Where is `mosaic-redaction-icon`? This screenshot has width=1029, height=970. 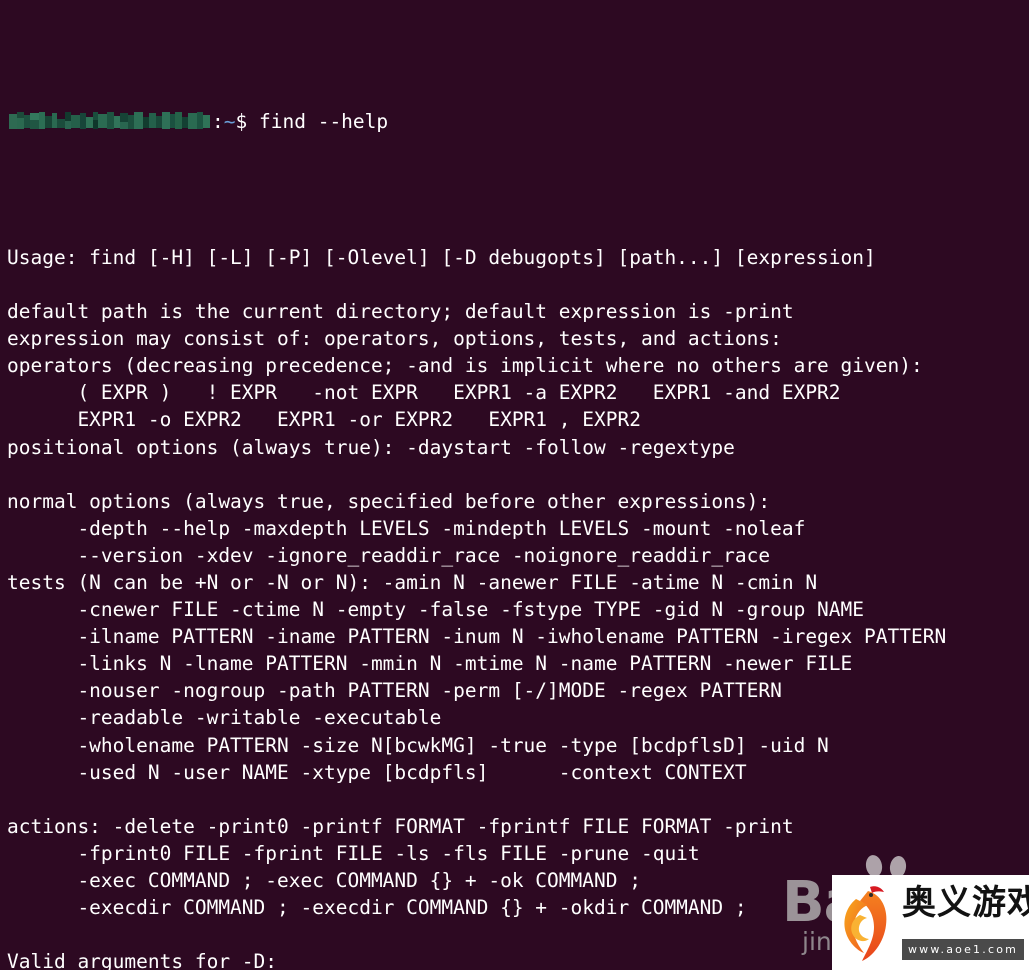 mosaic-redaction-icon is located at coordinates (109, 121).